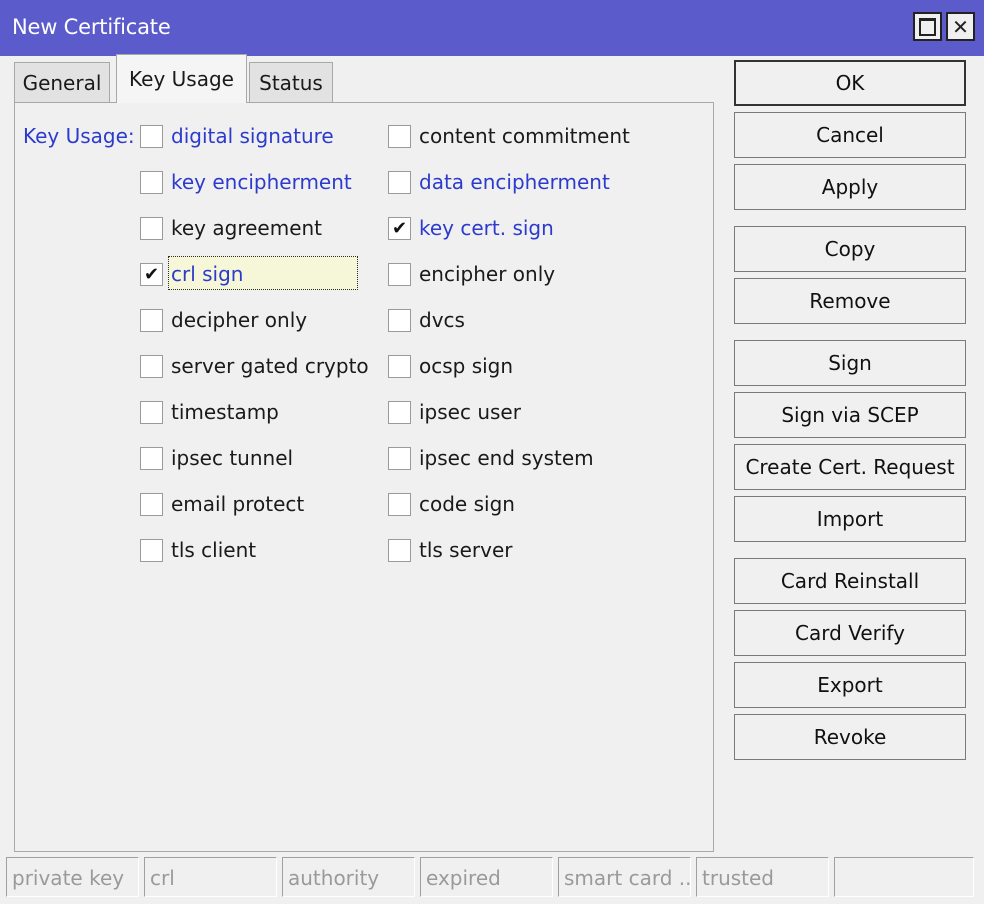 Image resolution: width=984 pixels, height=904 pixels. Describe the element at coordinates (399, 504) in the screenshot. I see `checkbox-code-sign` at that location.